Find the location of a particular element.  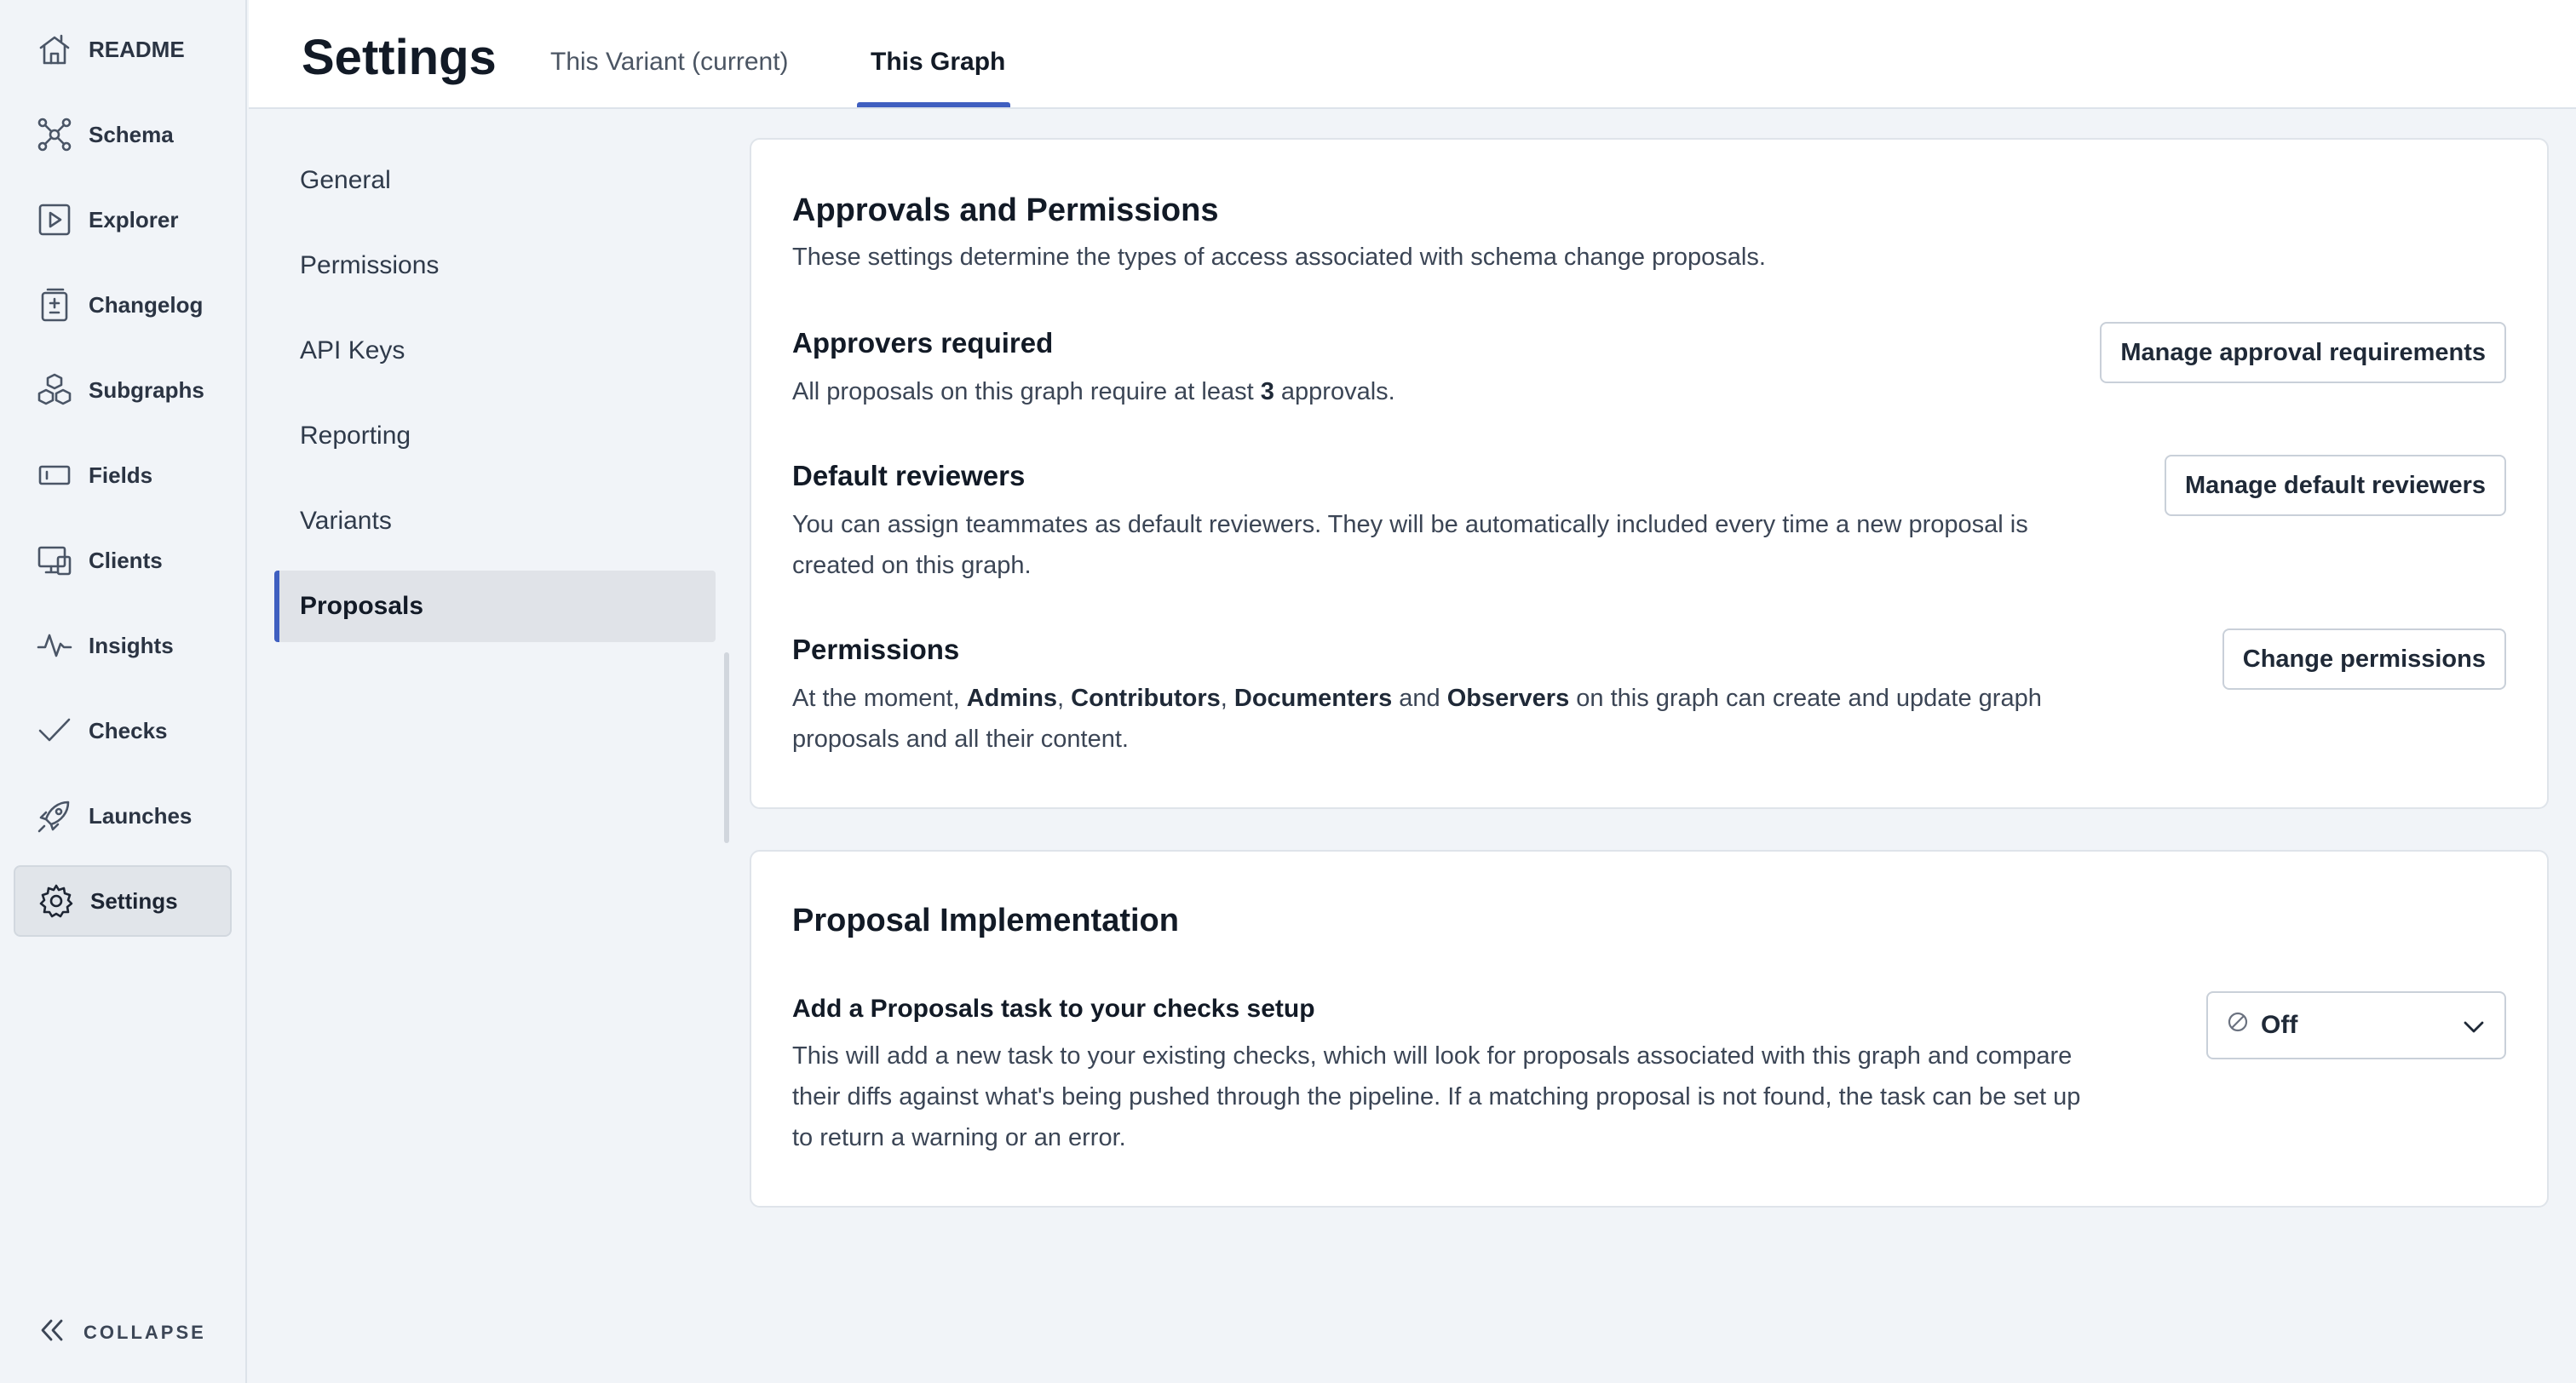

role-observers: Observers is located at coordinates (1508, 698).